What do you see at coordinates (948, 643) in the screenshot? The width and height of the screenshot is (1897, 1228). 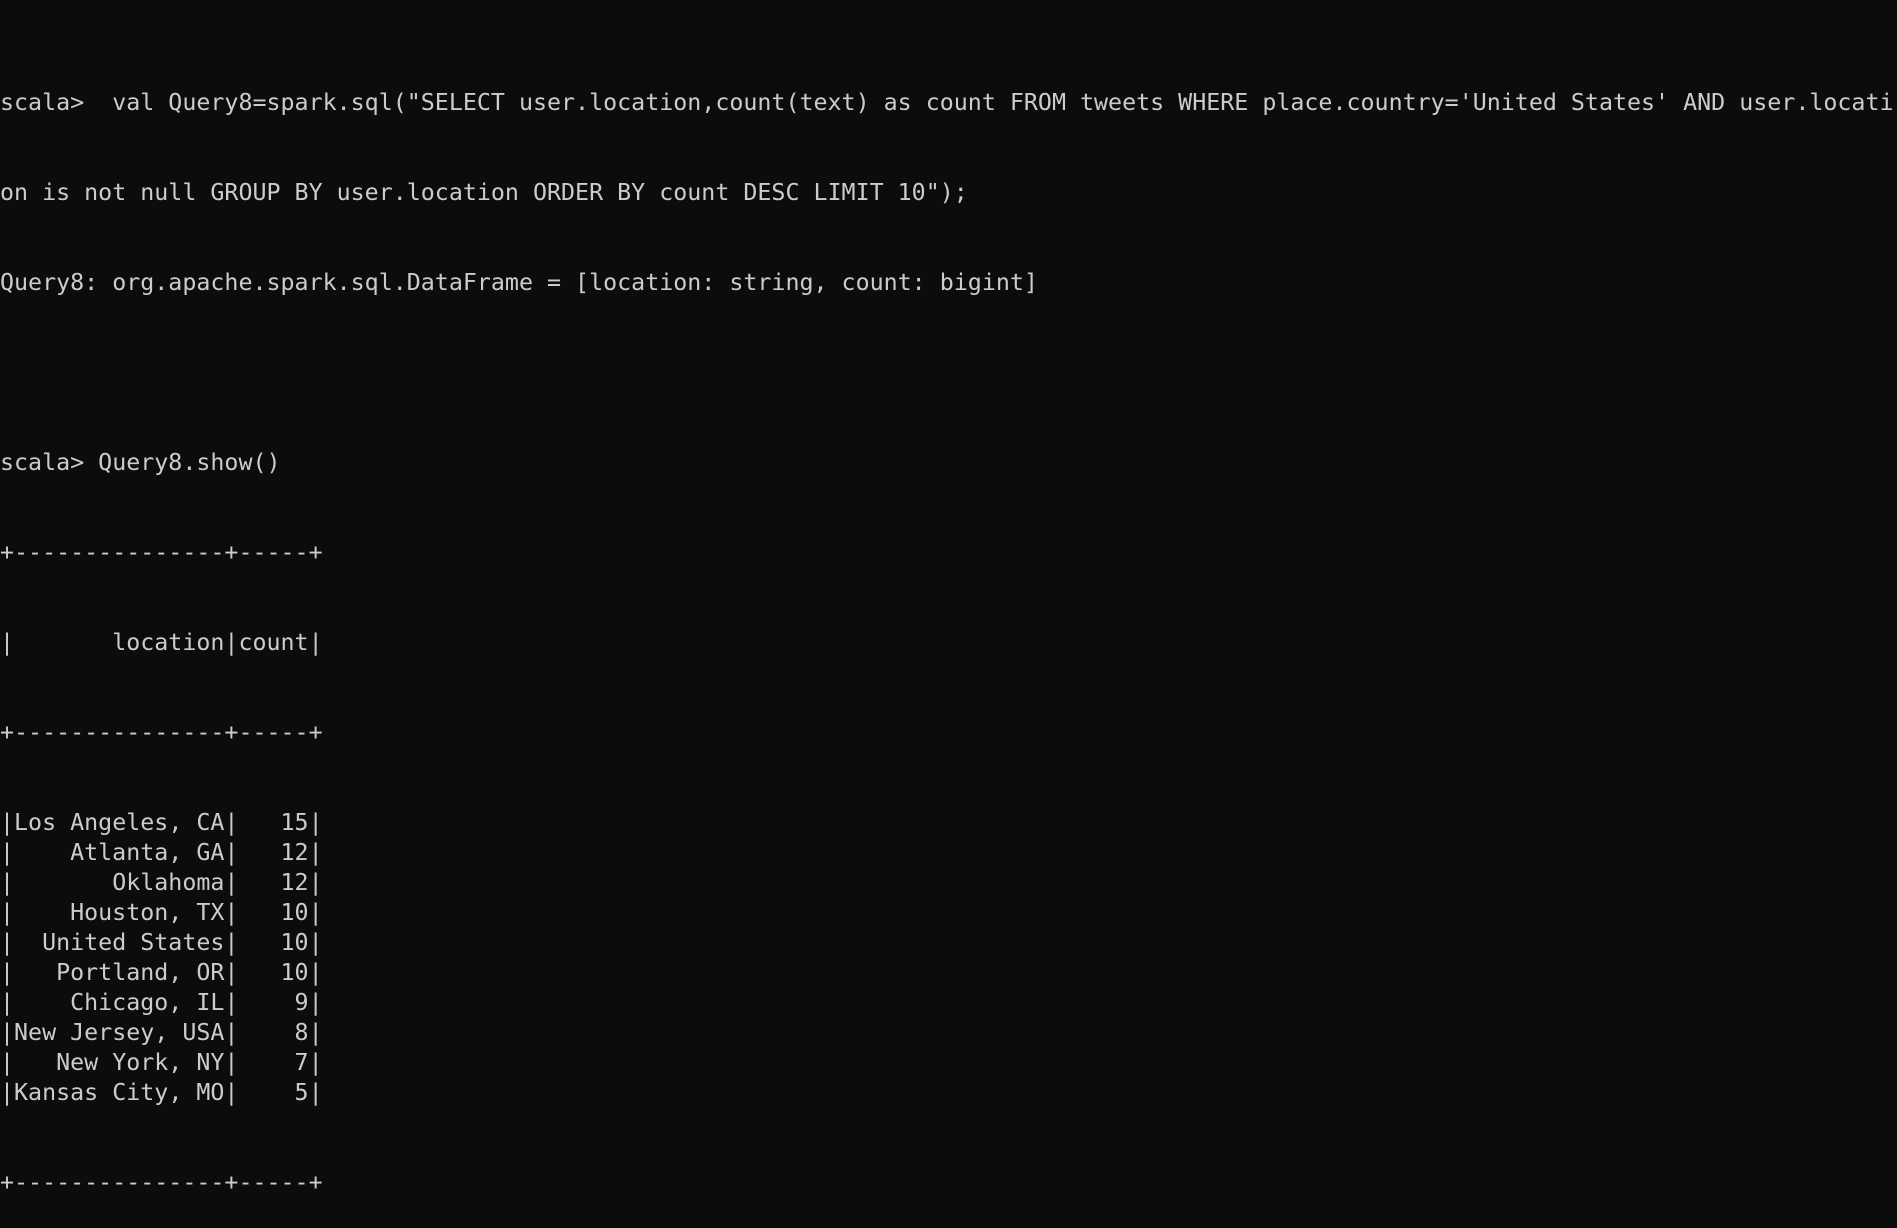 I see `table-header: | location|count|` at bounding box center [948, 643].